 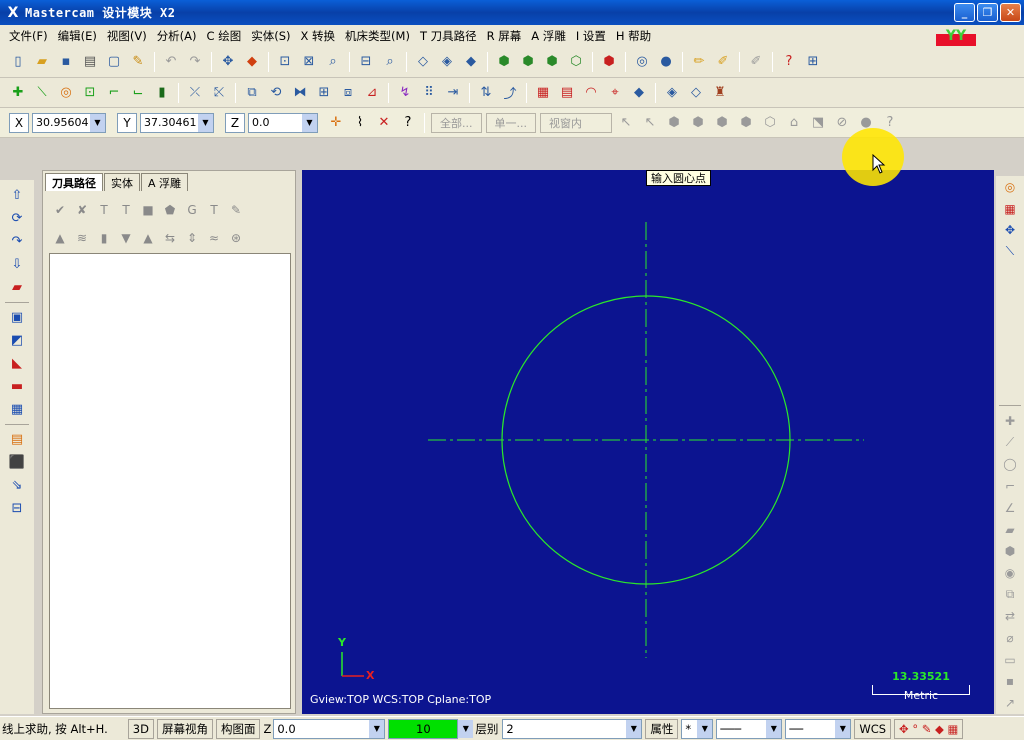 What do you see at coordinates (486, 93) in the screenshot?
I see `sort-icon: ⇅` at bounding box center [486, 93].